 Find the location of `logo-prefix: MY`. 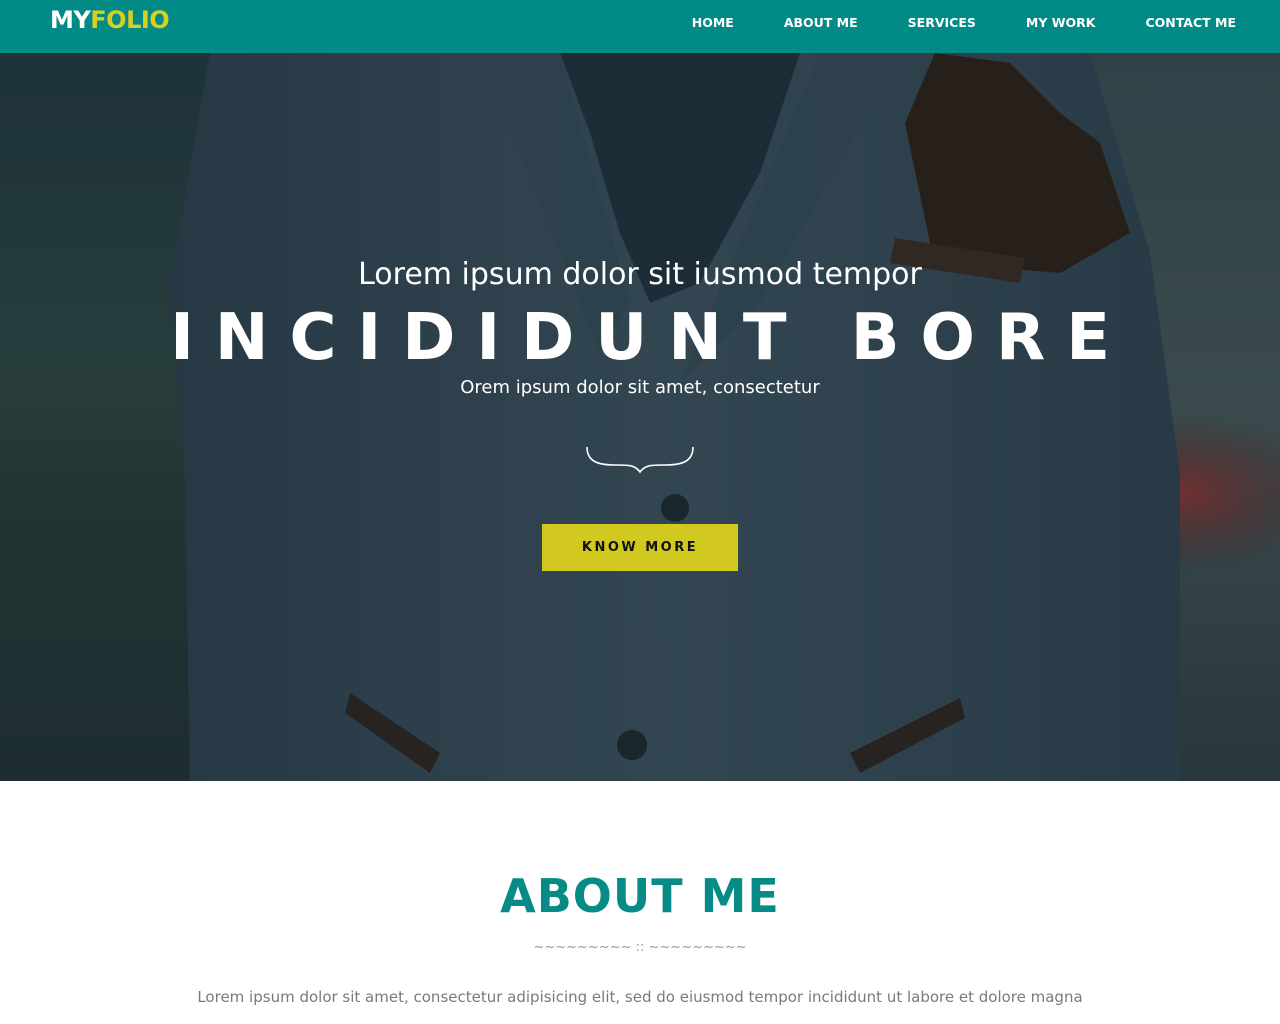

logo-prefix: MY is located at coordinates (70, 20).